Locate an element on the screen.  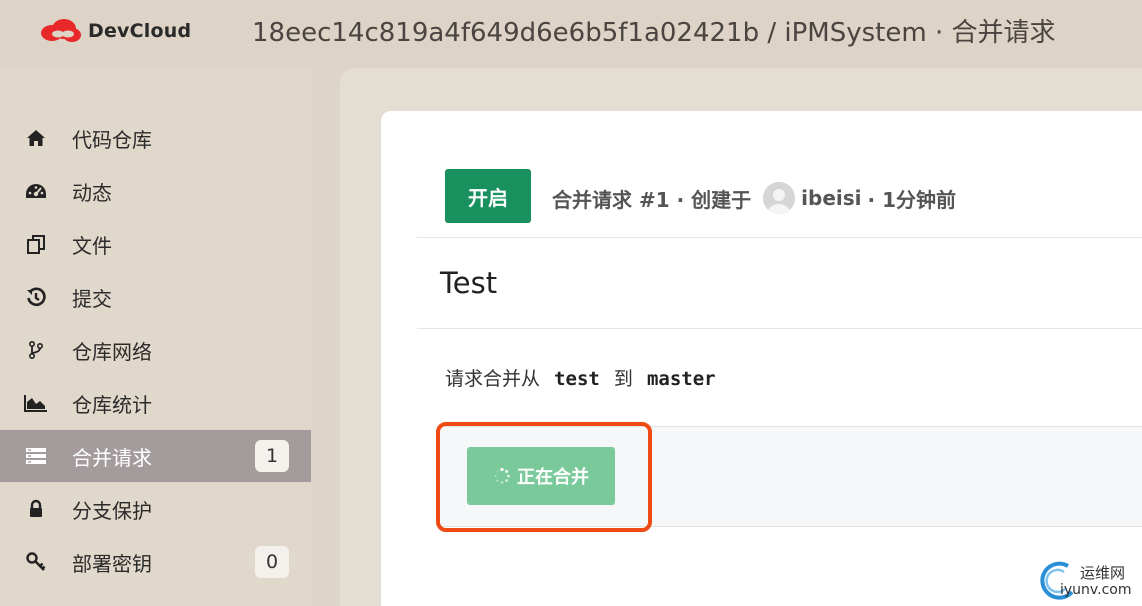
devcloud-logo-icon is located at coordinates (61, 30).